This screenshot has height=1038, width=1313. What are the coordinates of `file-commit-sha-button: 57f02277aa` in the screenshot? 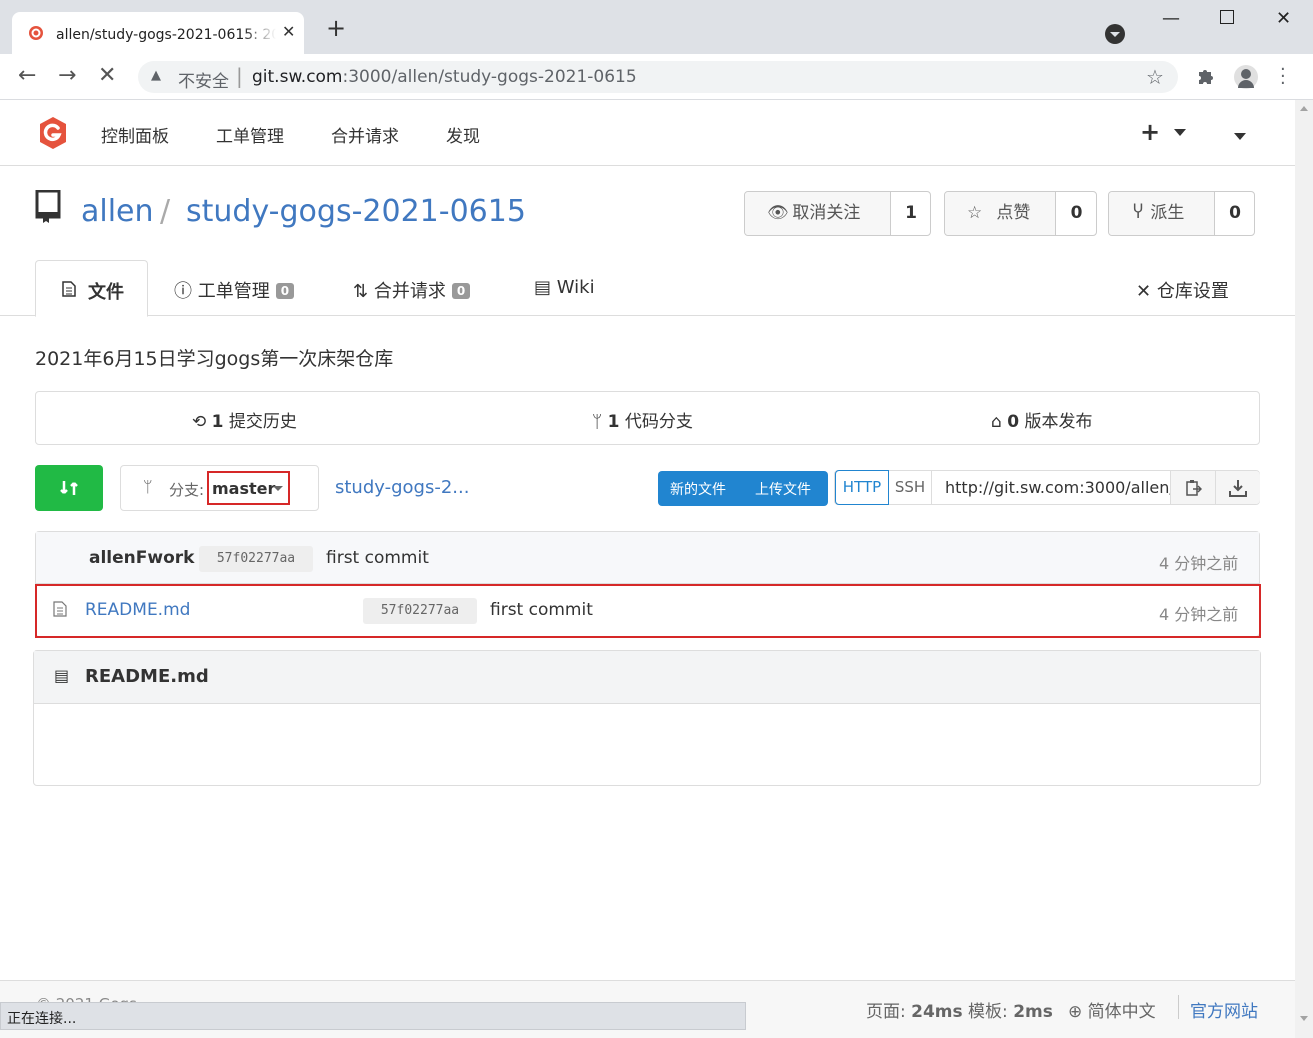 It's located at (420, 611).